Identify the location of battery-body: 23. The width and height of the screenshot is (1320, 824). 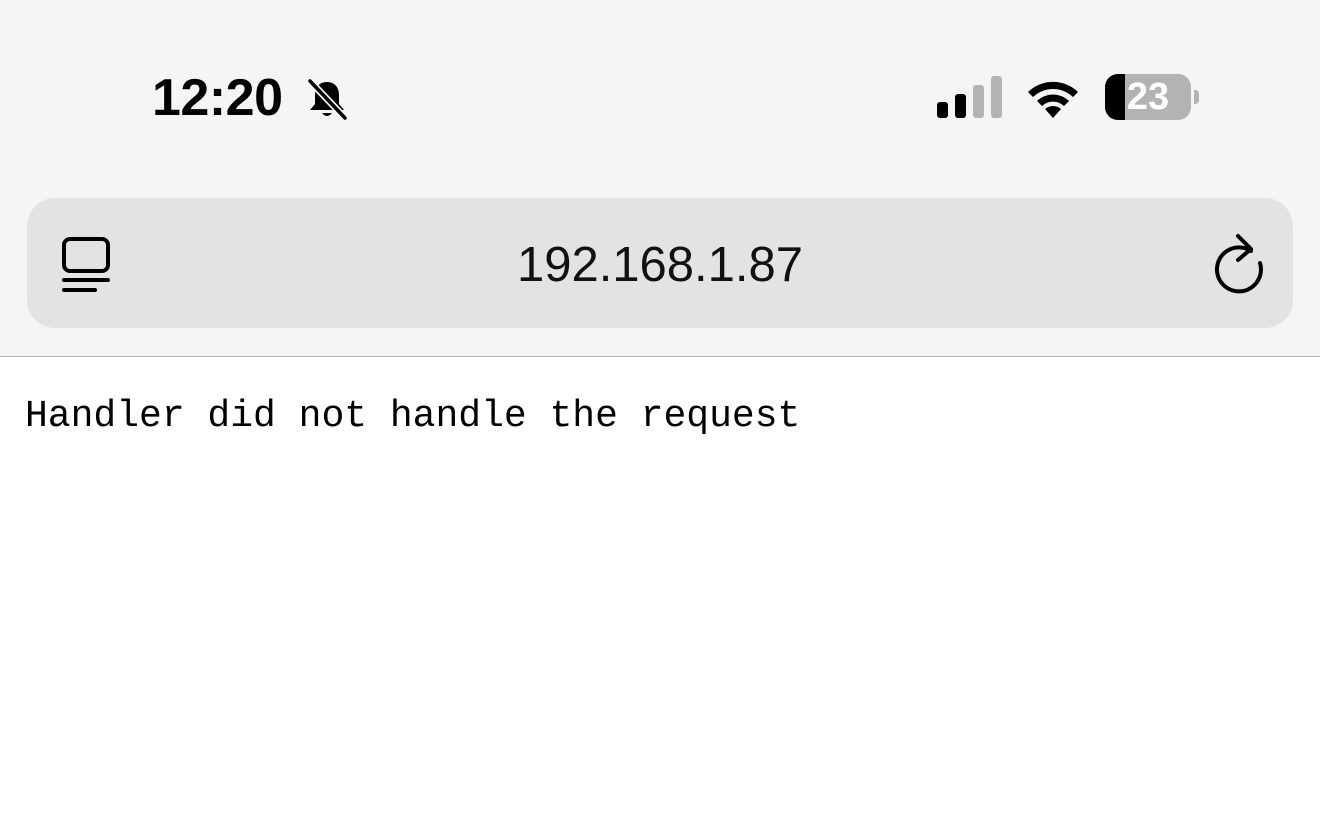
(1148, 97).